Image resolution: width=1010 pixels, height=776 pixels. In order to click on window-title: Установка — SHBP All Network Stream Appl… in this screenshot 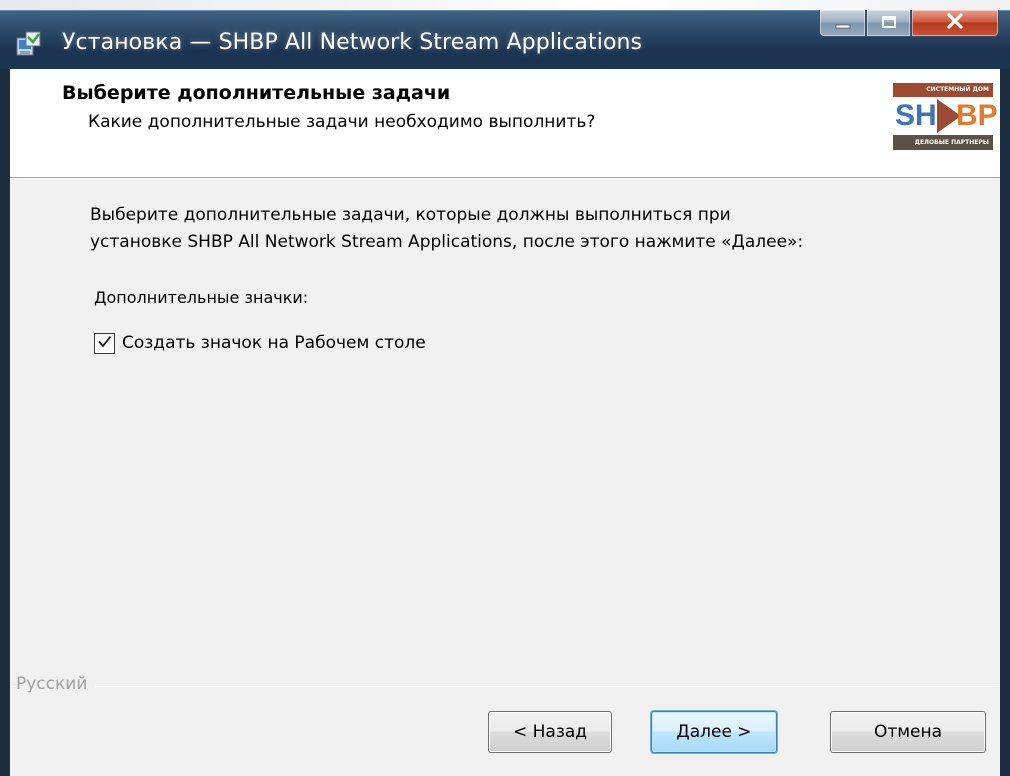, I will do `click(352, 42)`.